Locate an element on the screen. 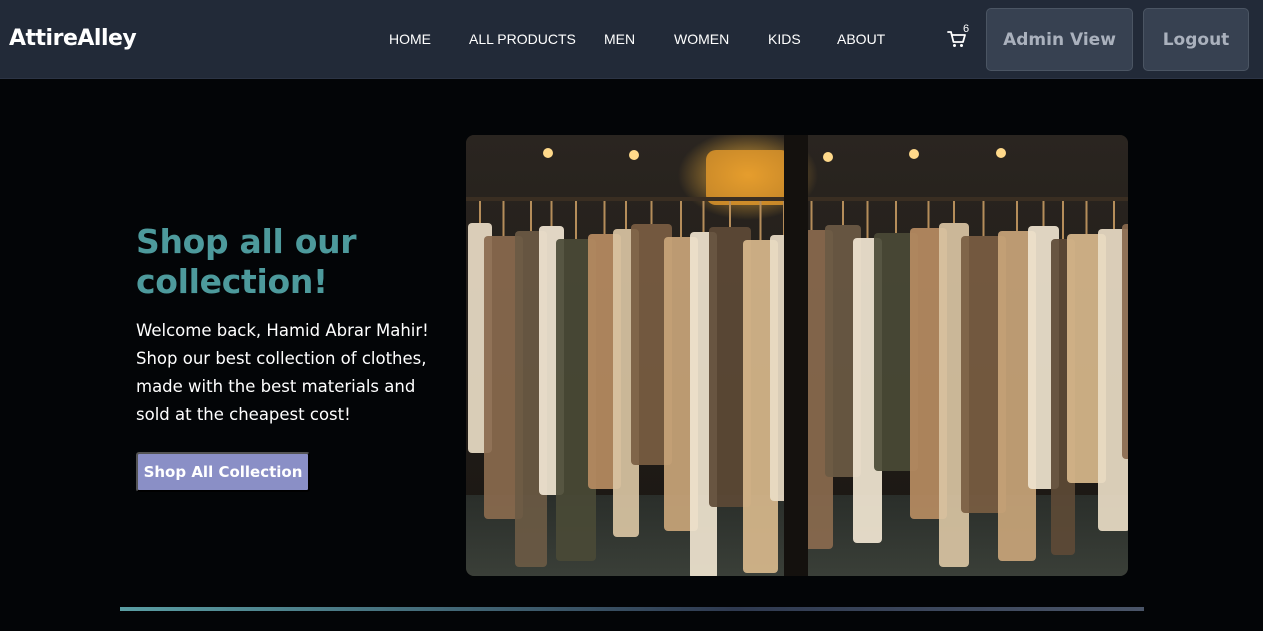 The image size is (1263, 631). cart-count-badge: 6 is located at coordinates (966, 29).